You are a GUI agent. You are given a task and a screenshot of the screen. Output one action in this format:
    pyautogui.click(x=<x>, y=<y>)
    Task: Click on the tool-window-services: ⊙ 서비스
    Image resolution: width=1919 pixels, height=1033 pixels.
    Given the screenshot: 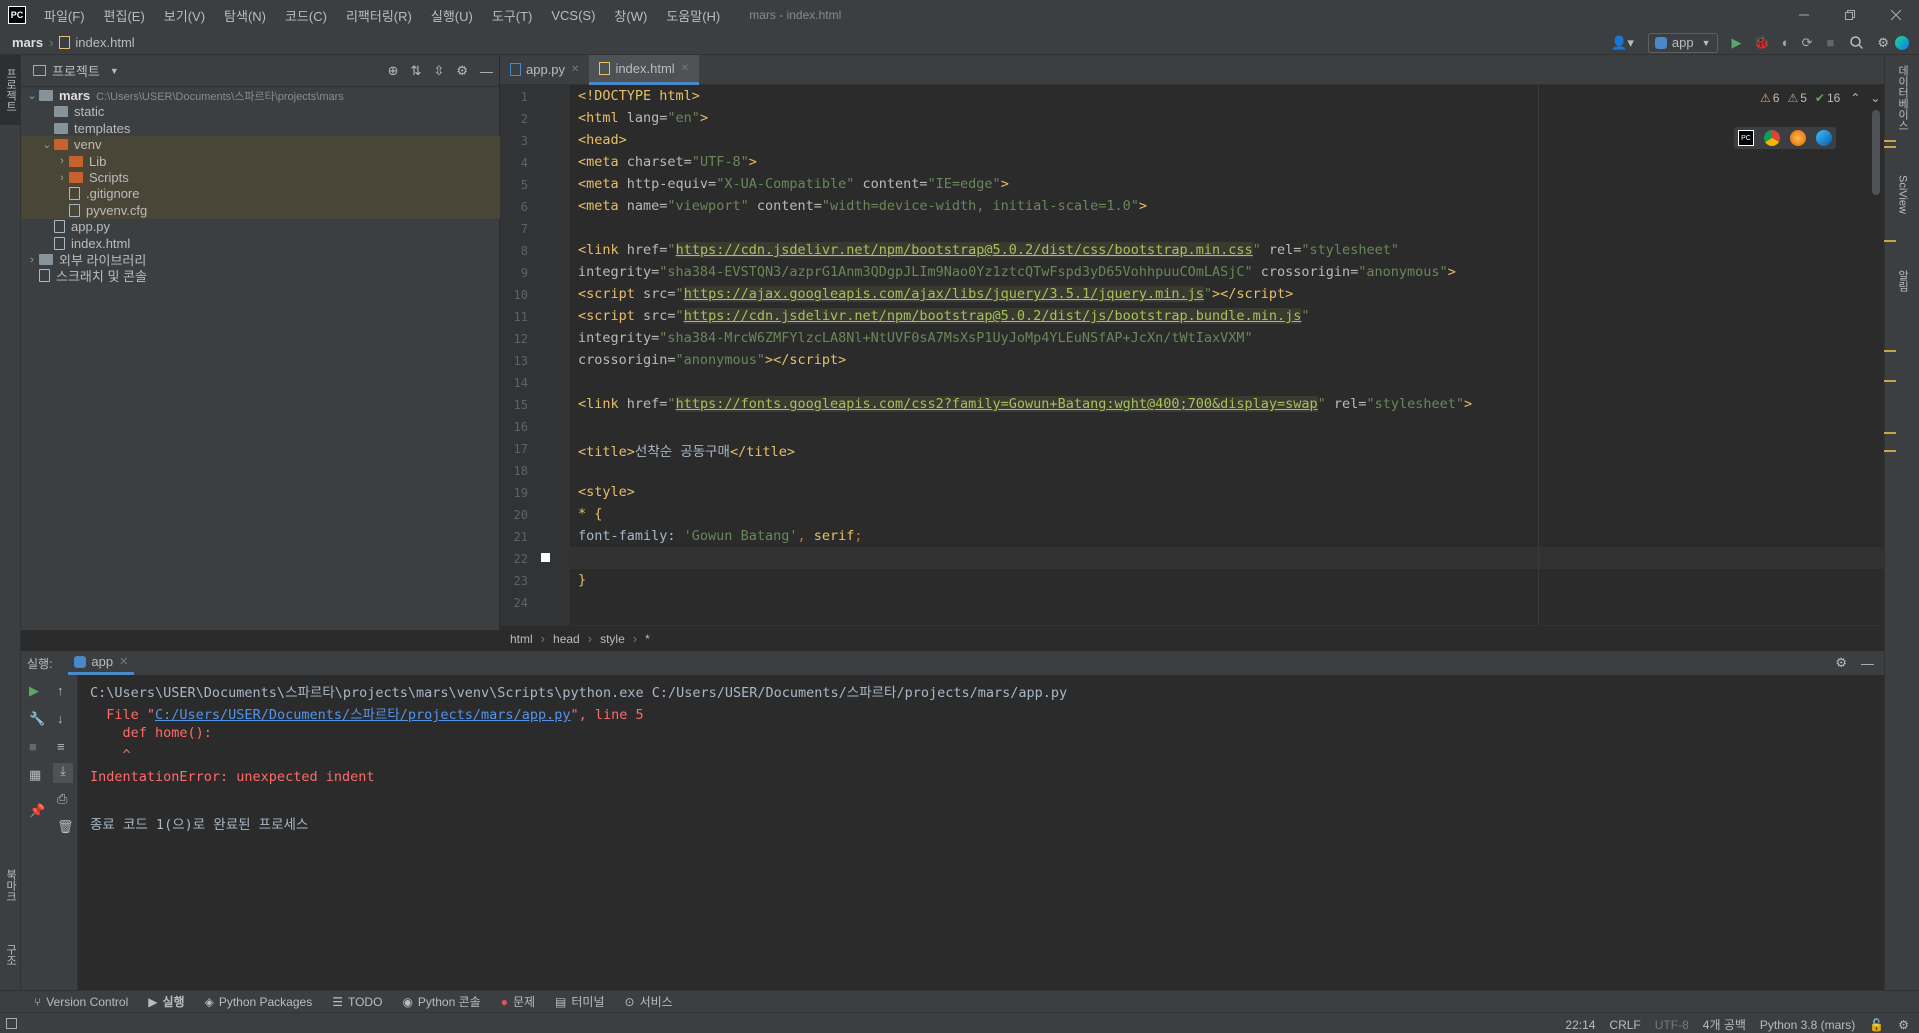 What is the action you would take?
    pyautogui.click(x=649, y=1001)
    